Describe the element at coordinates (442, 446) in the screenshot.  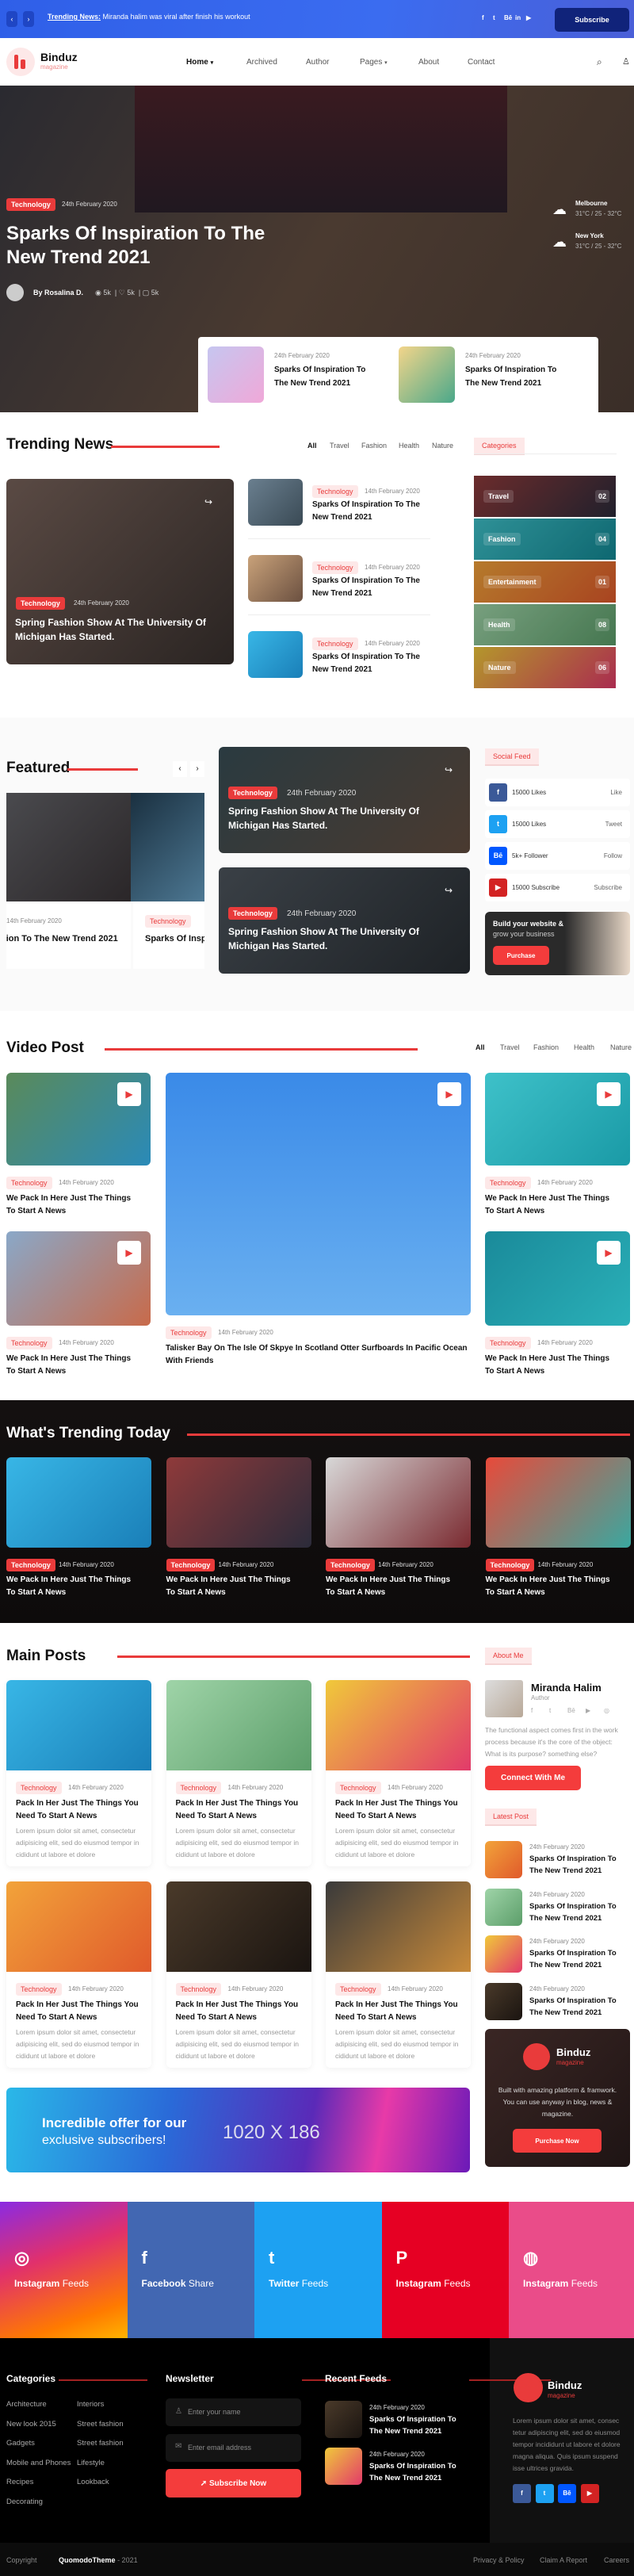
I see `tab-nature: Nature` at that location.